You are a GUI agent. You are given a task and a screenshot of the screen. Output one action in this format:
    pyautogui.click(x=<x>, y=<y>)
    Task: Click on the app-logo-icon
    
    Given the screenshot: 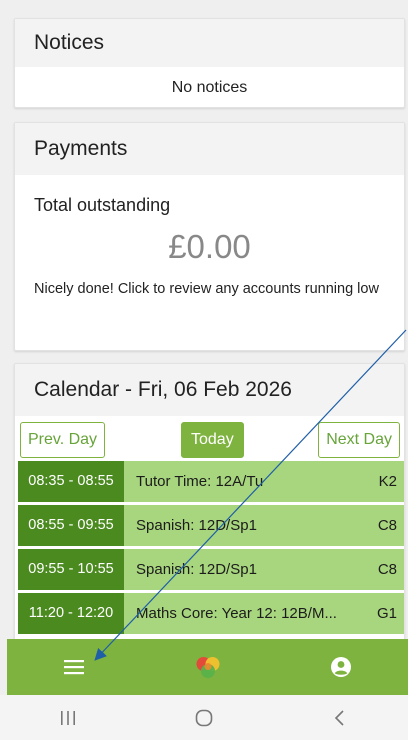 What is the action you would take?
    pyautogui.click(x=207, y=667)
    